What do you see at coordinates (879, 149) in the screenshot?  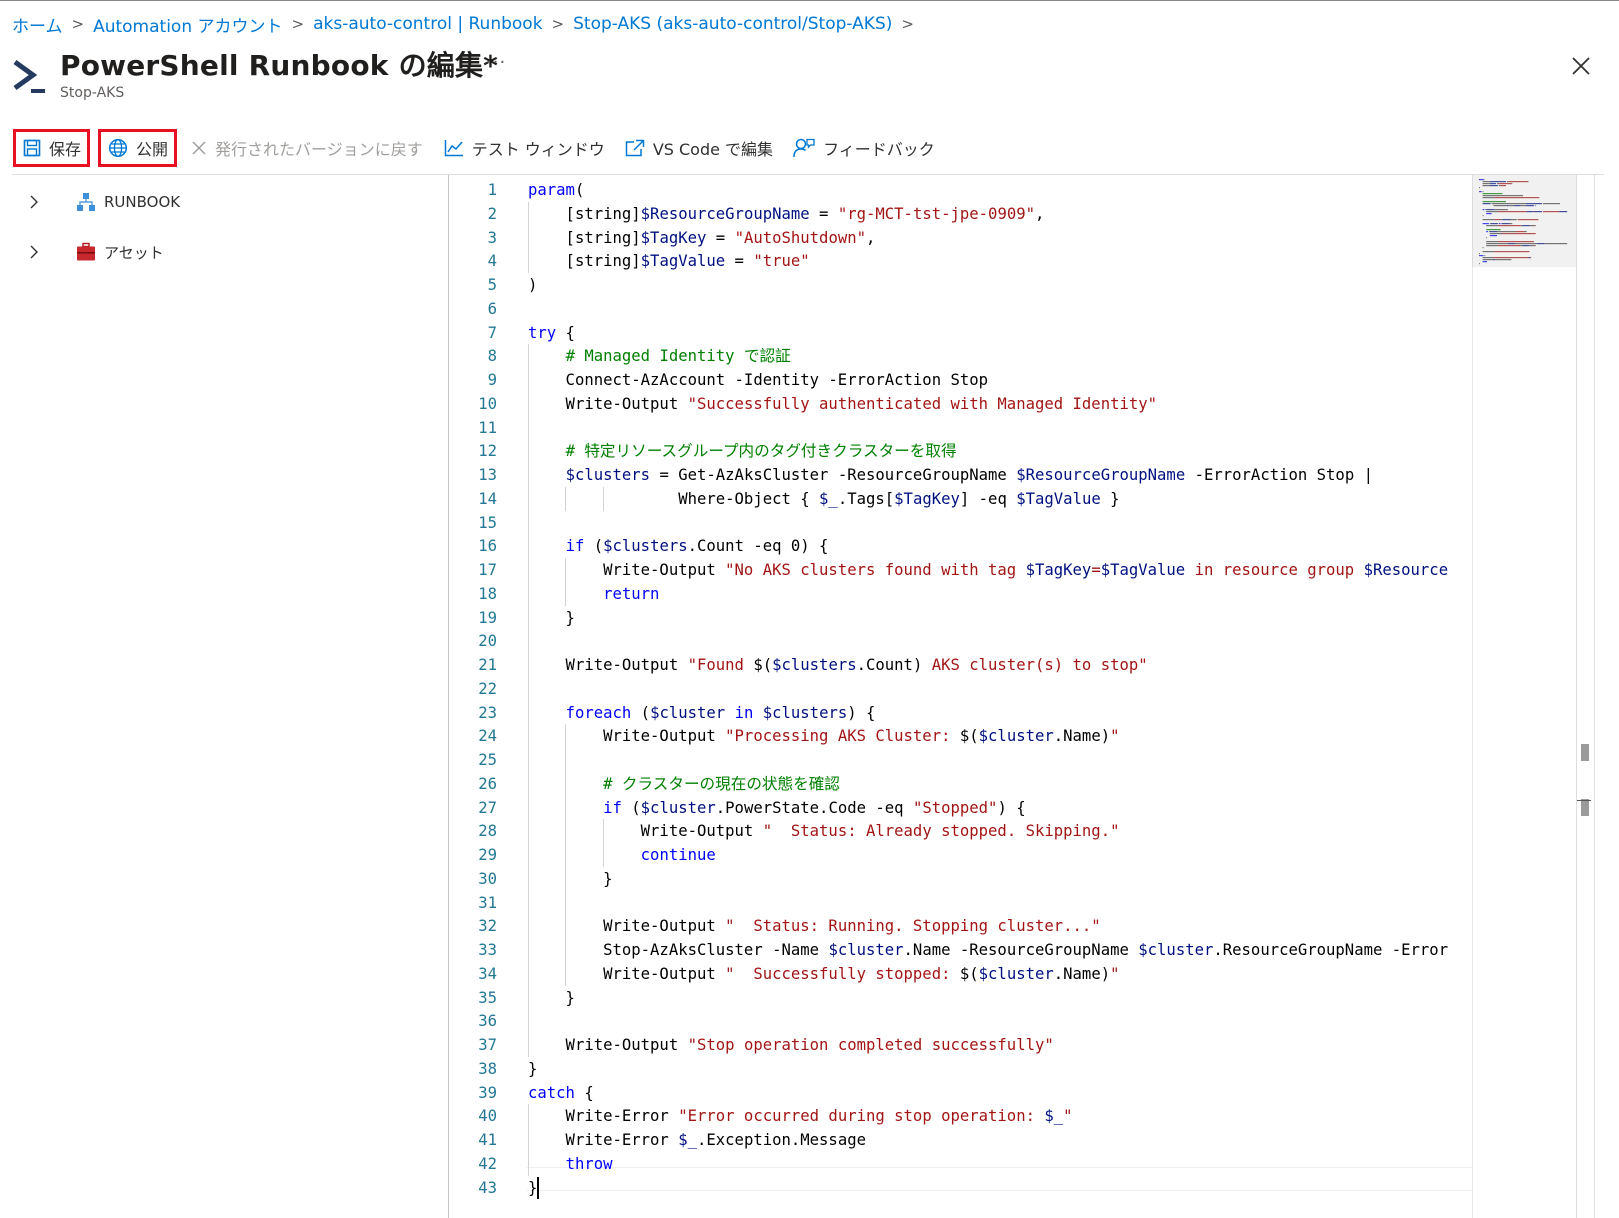 I see `feedback-label: フィードバック` at bounding box center [879, 149].